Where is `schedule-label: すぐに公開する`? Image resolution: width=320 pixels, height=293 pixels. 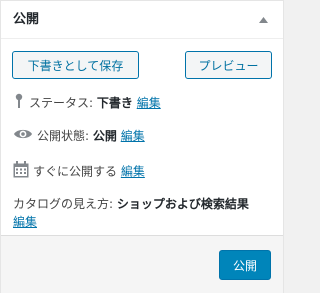
schedule-label: すぐに公開する is located at coordinates (75, 171).